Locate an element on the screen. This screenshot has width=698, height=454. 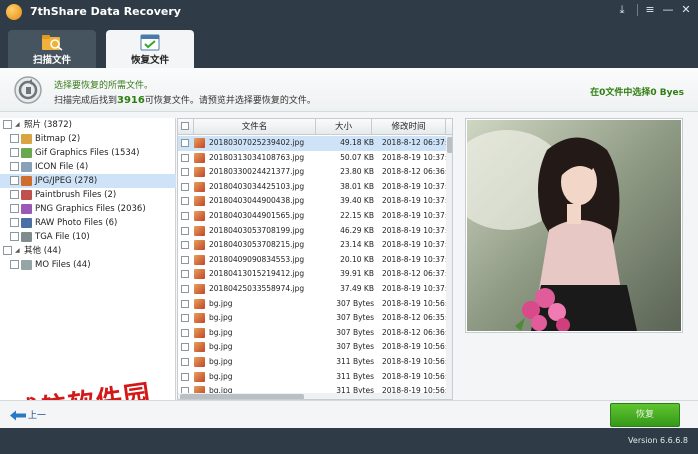
file-size: 37.49 KB is located at coordinates (357, 288).